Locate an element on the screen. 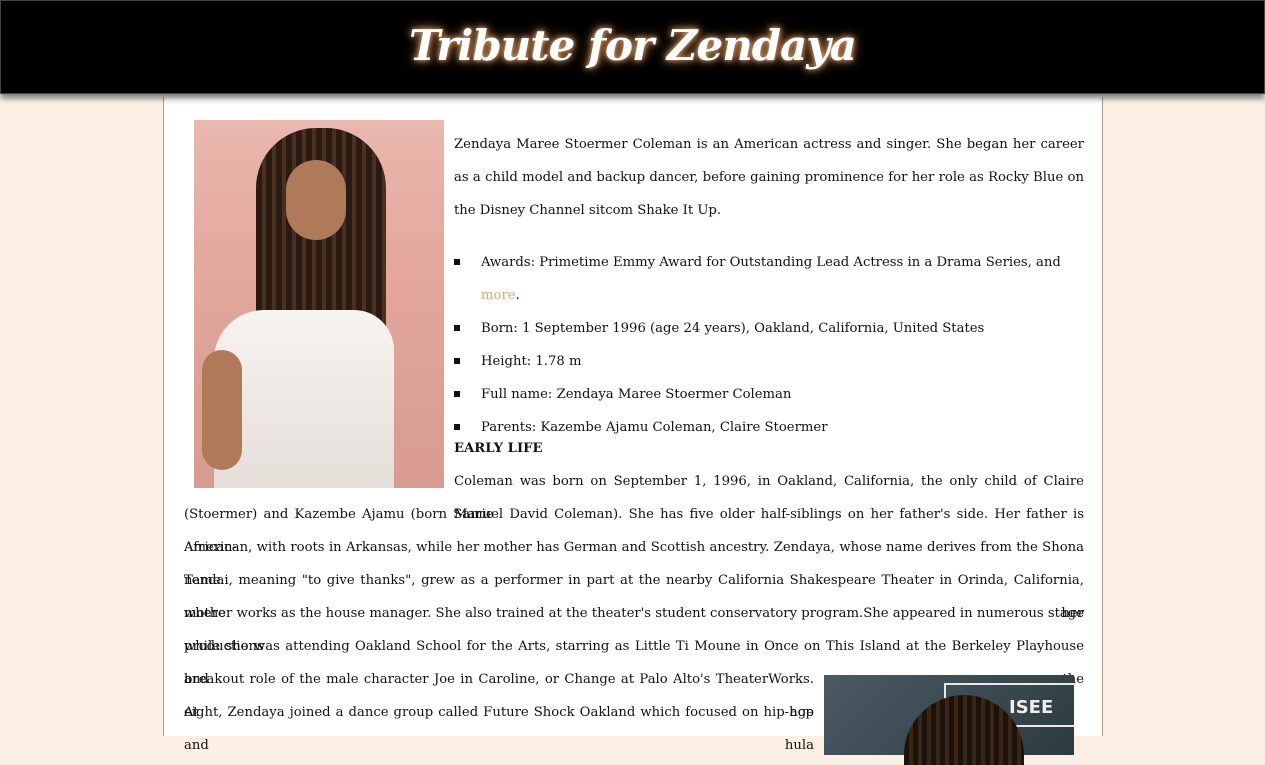 This screenshot has height=765, width=1265. page-title: Tribute for Zendaya is located at coordinates (633, 45).